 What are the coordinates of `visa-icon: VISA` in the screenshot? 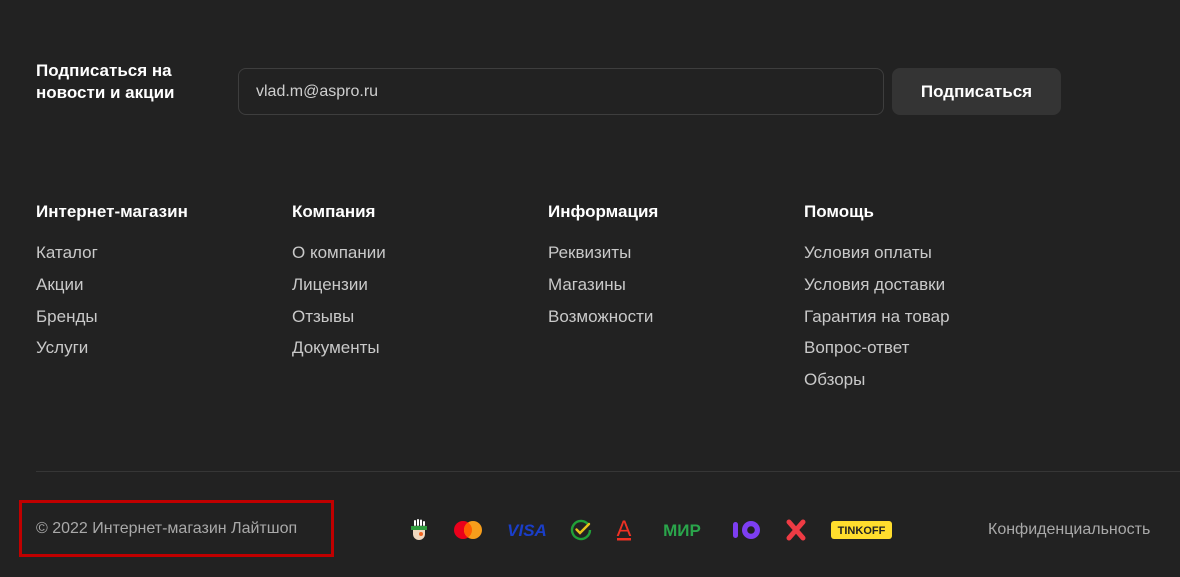 It's located at (527, 530).